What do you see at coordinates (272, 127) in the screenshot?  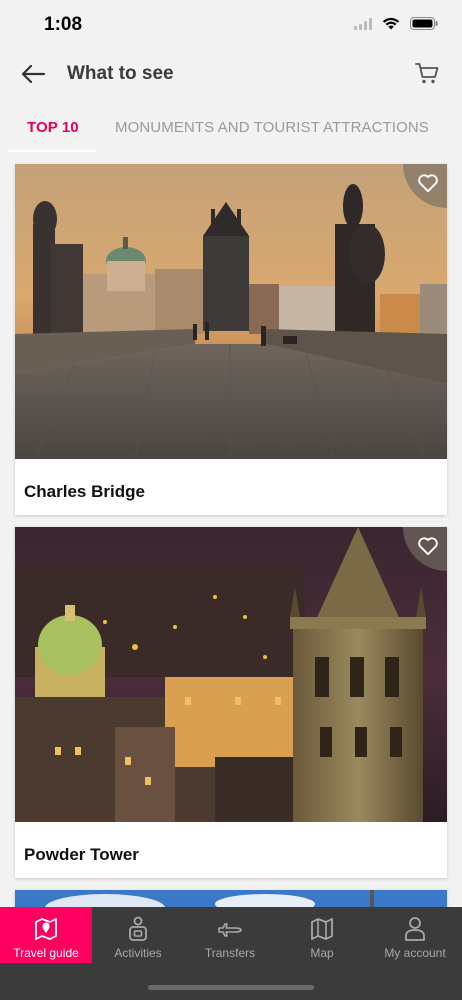 I see `tab-monuments-and-tourist-attractions: MONUMENTS AND TOURIST ATTRACTIONS` at bounding box center [272, 127].